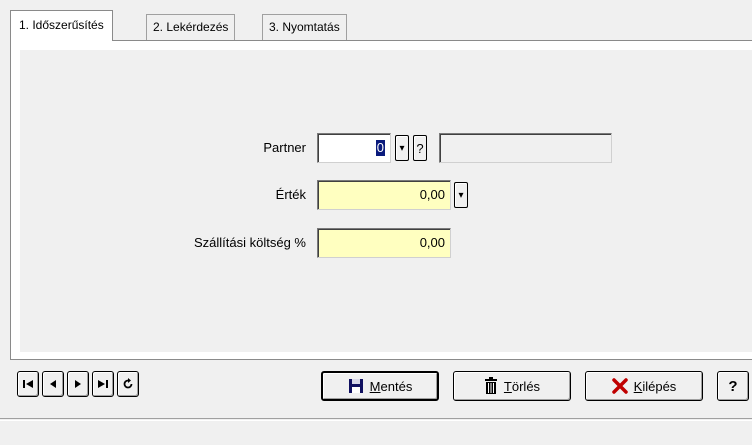  I want to click on first-record-icon, so click(28, 384).